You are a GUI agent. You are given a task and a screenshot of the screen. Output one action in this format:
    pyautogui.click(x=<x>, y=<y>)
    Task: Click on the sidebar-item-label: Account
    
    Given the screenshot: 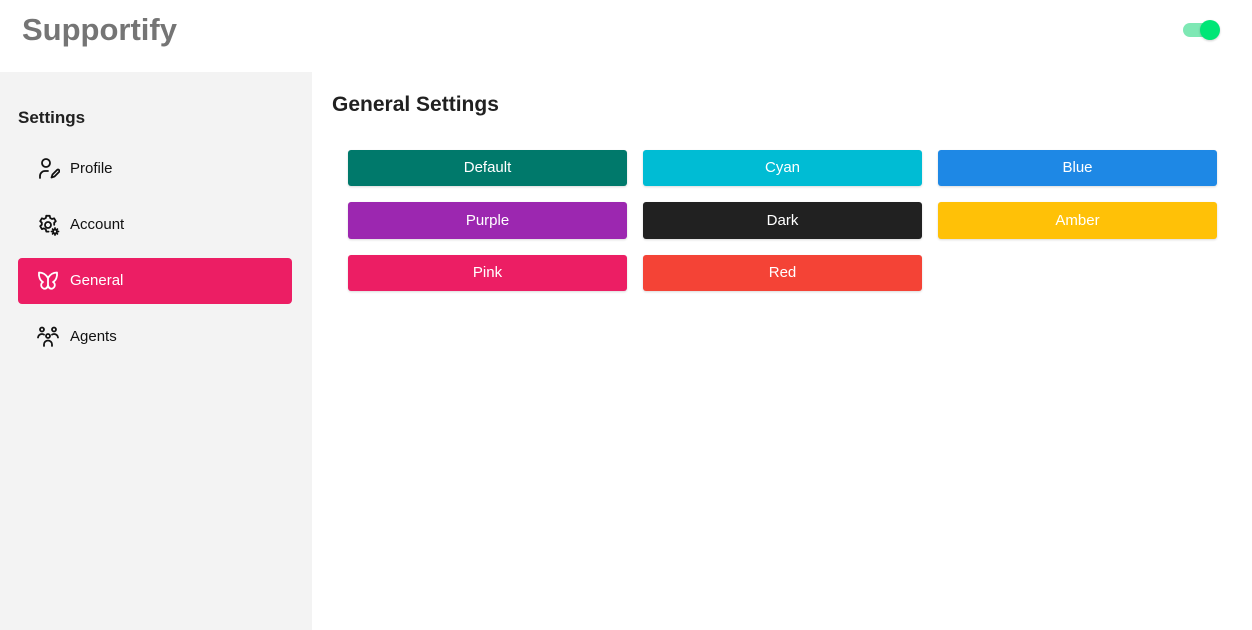 What is the action you would take?
    pyautogui.click(x=97, y=224)
    